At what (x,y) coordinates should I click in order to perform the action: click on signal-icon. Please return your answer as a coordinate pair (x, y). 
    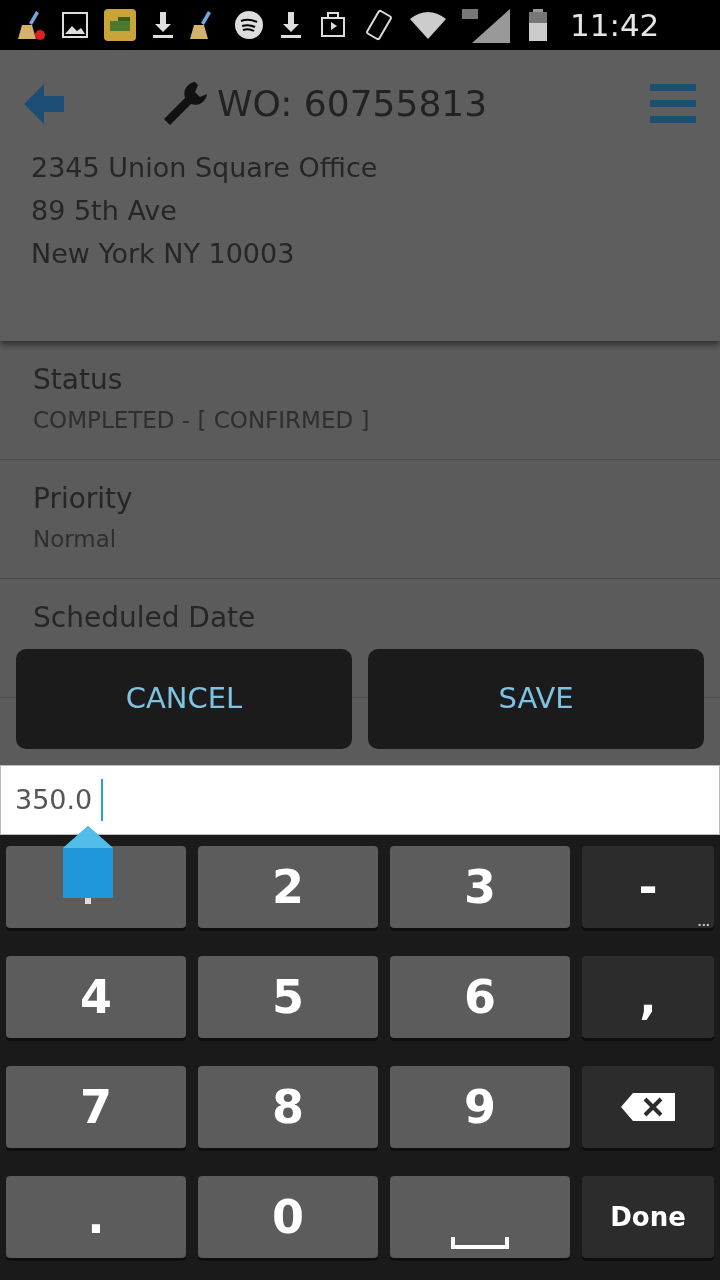
    Looking at the image, I should click on (487, 25).